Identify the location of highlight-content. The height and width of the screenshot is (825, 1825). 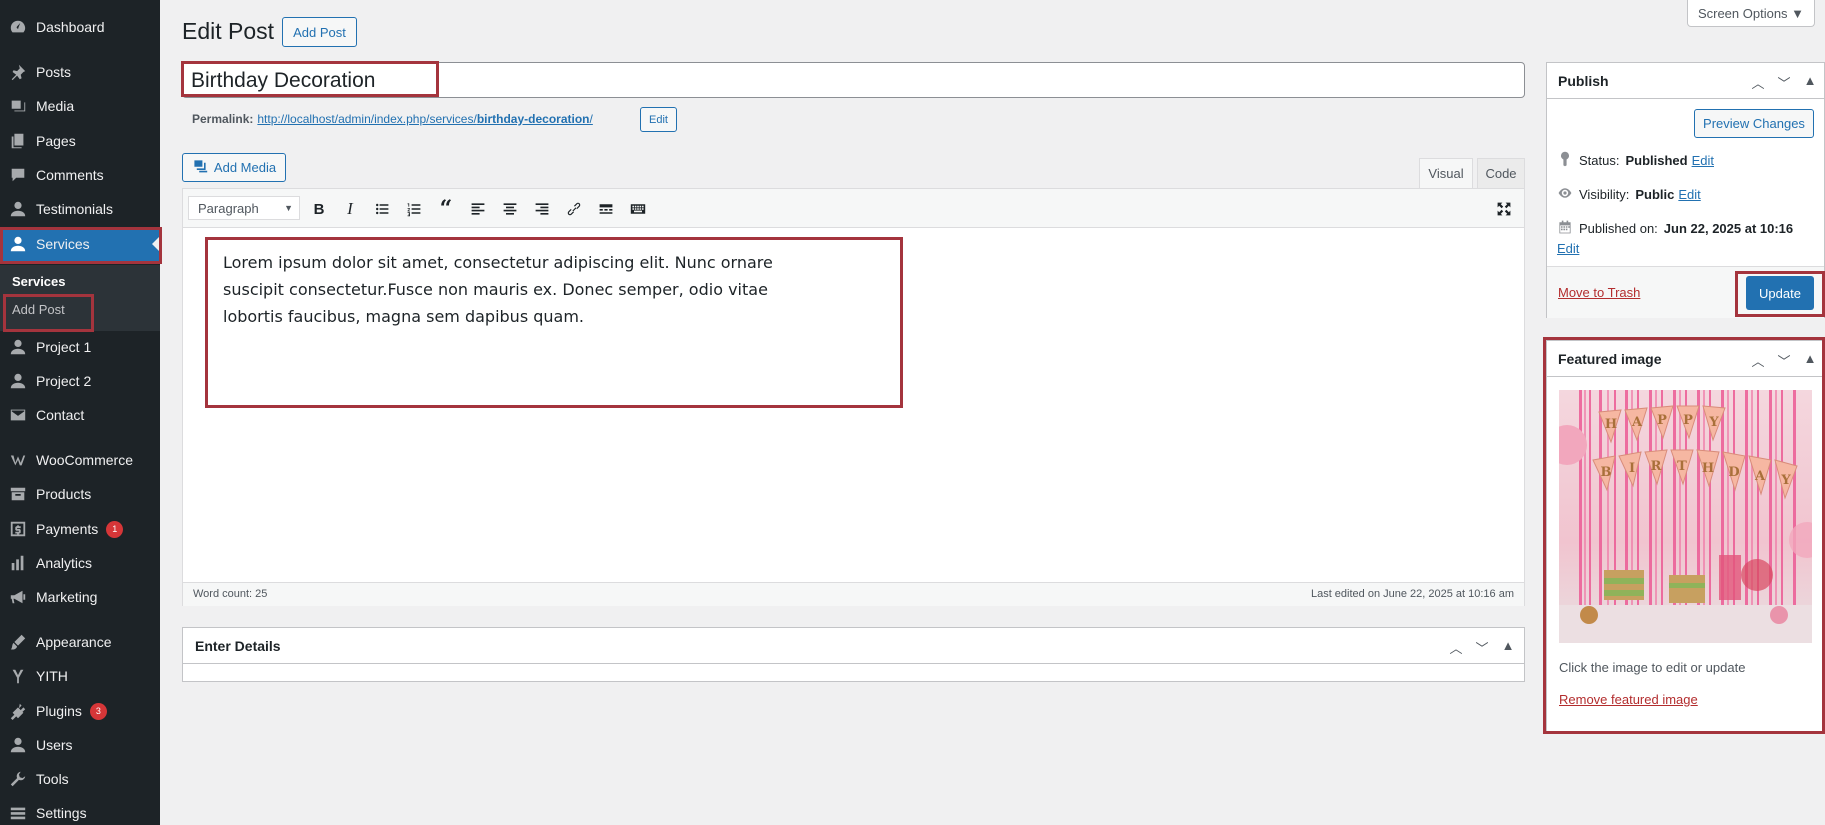
(554, 322).